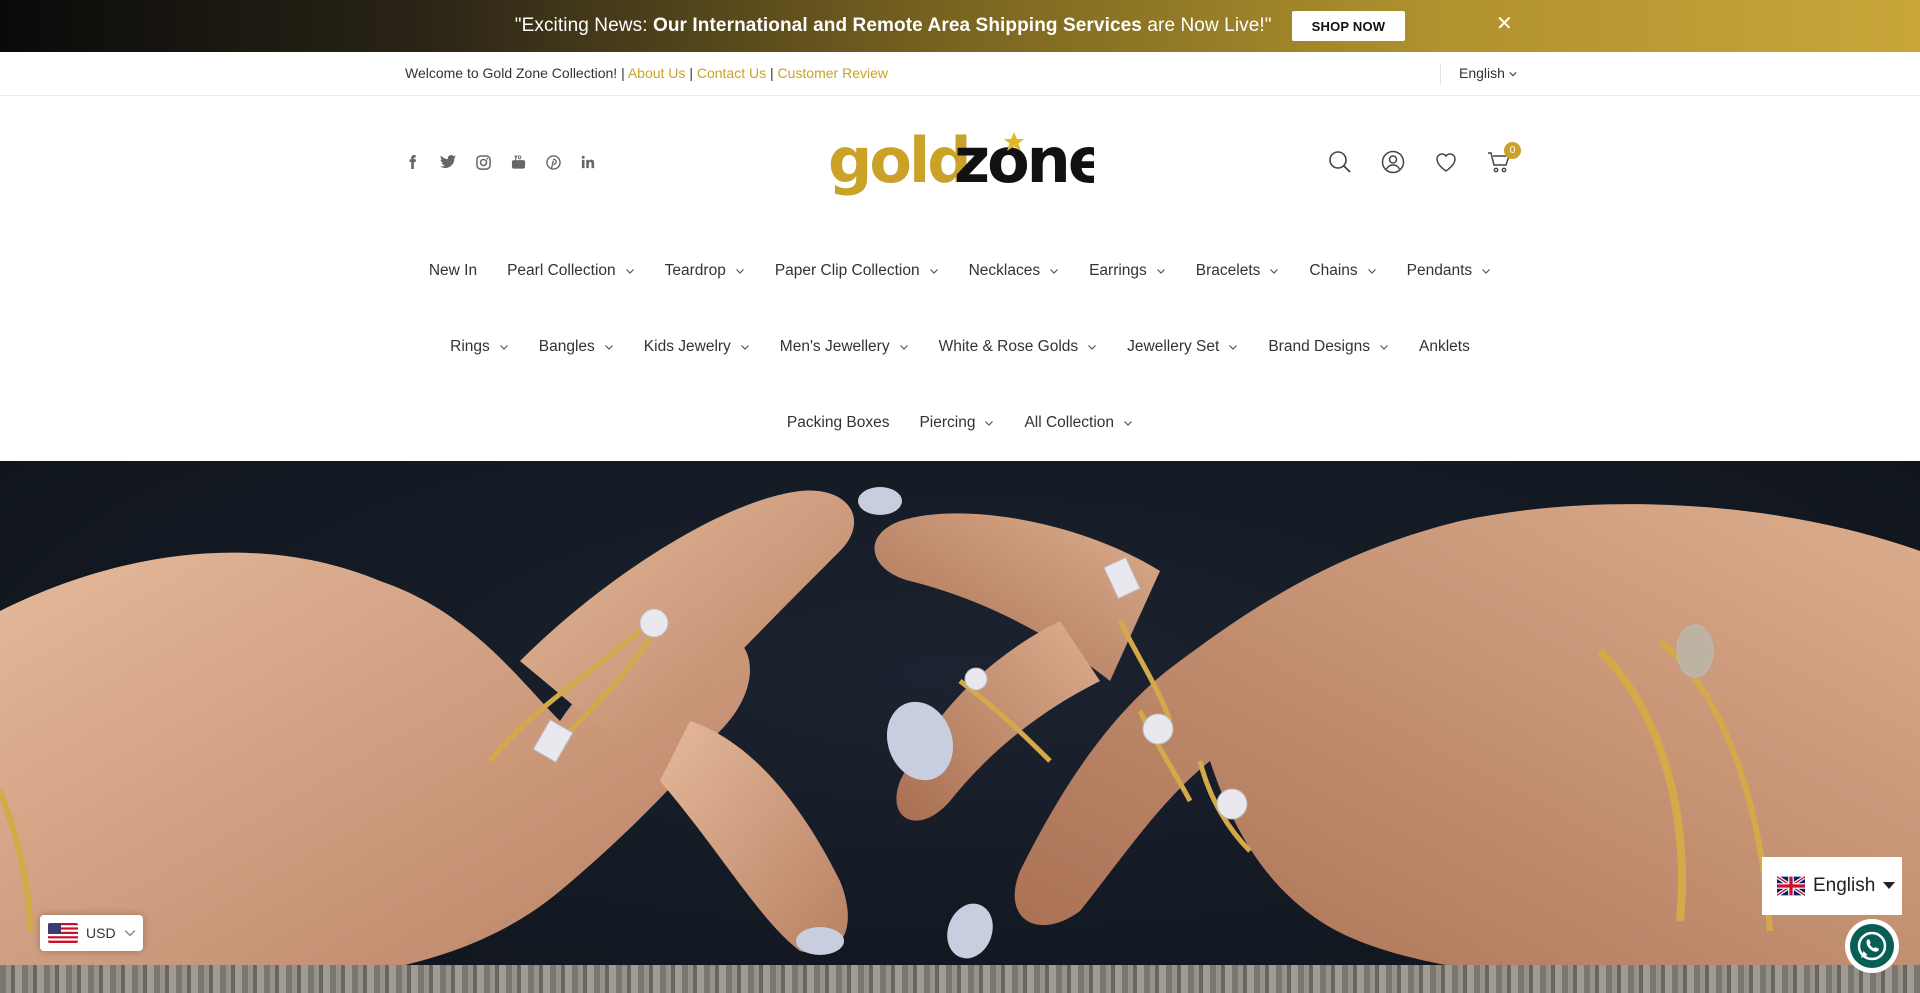 Image resolution: width=1920 pixels, height=993 pixels. Describe the element at coordinates (561, 270) in the screenshot. I see `nav-item-label: Pearl Collection` at that location.